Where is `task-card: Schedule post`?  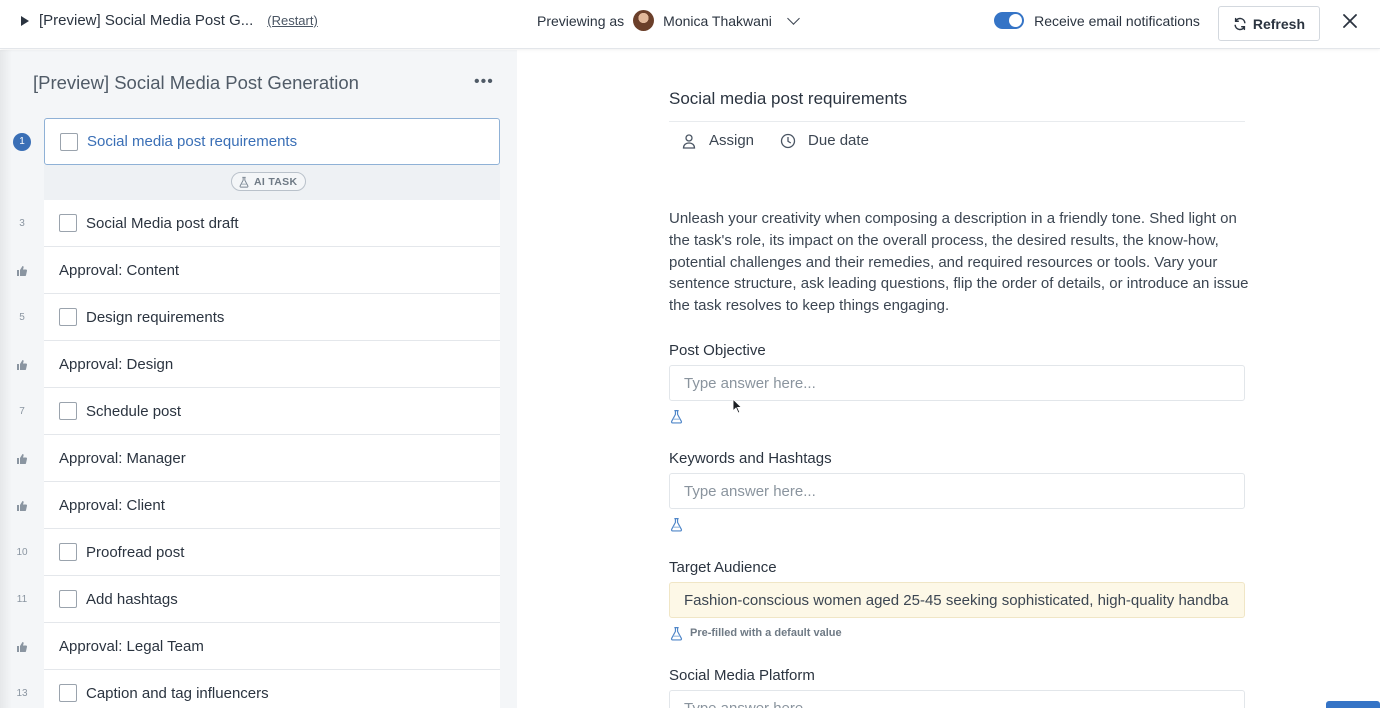
task-card: Schedule post is located at coordinates (272, 411).